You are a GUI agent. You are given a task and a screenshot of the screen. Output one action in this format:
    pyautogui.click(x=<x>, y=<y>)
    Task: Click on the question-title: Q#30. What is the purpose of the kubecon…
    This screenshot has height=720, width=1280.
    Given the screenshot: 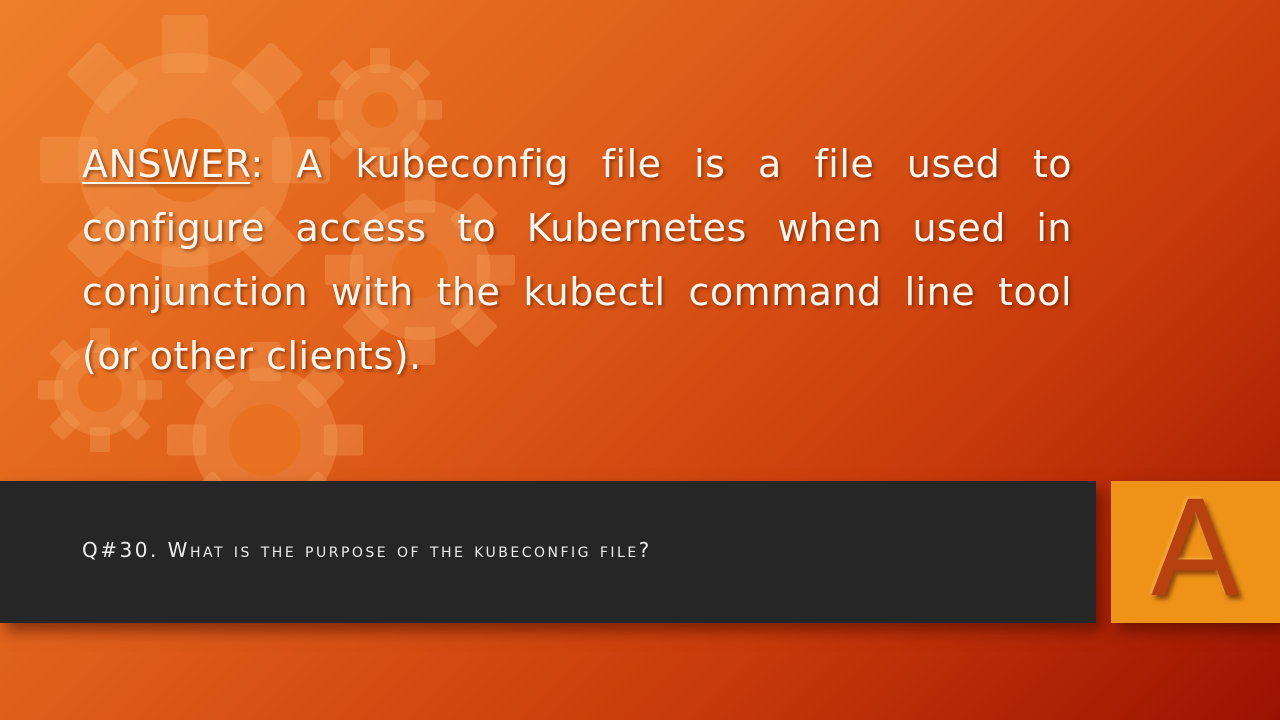 What is the action you would take?
    pyautogui.click(x=367, y=550)
    